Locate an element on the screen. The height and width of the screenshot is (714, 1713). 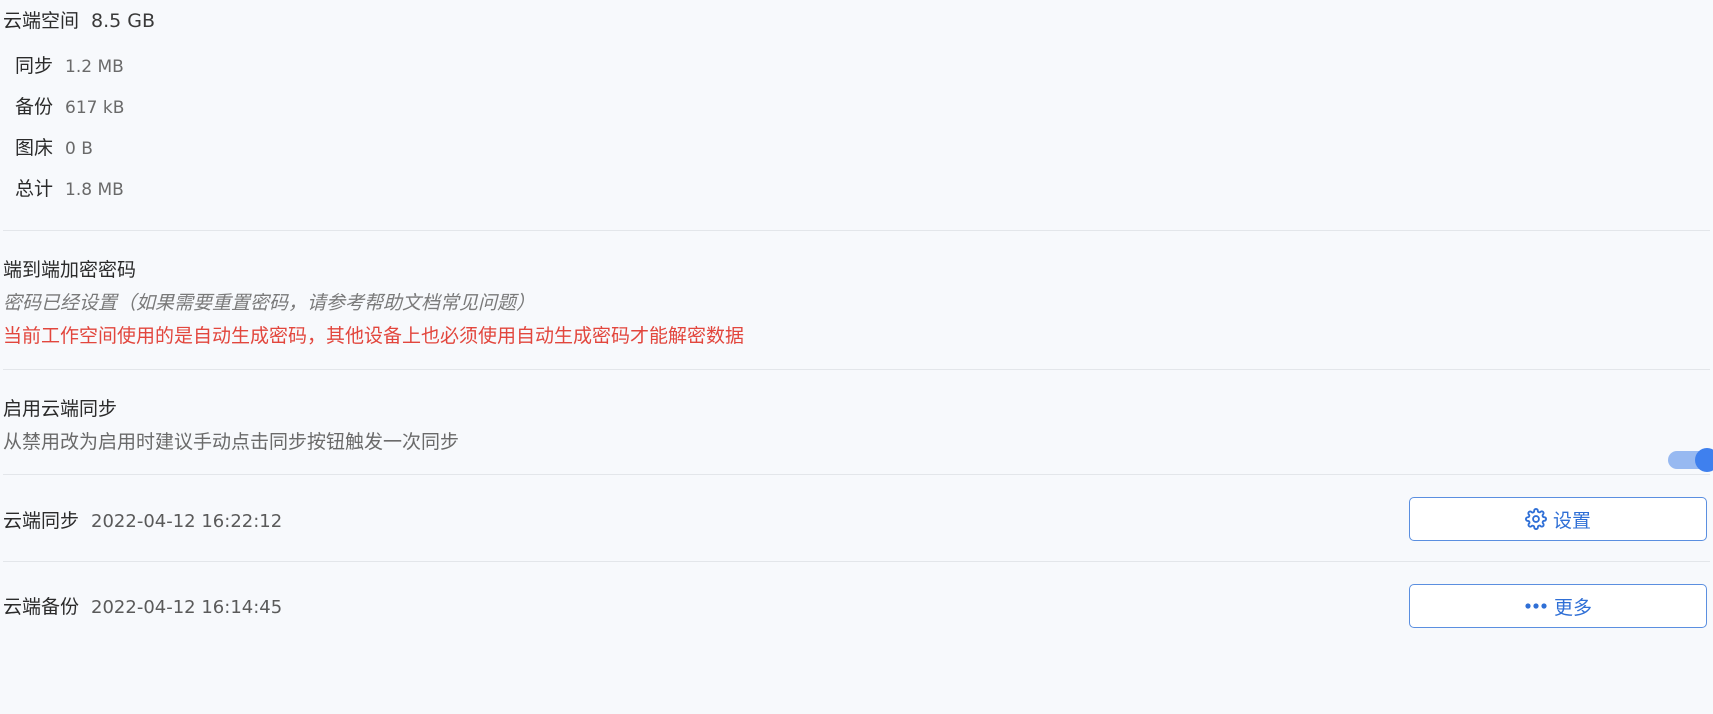
cloud-space-title-row: 云端空间 8.5 GB is located at coordinates (79, 19).